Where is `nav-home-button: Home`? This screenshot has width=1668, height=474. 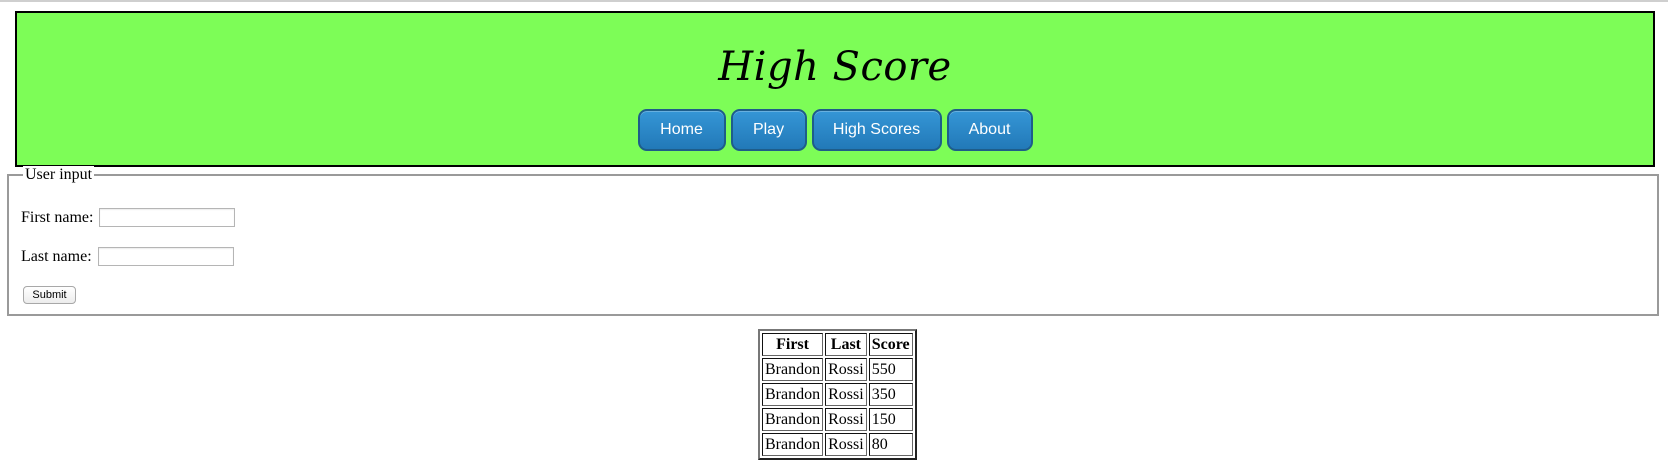
nav-home-button: Home is located at coordinates (681, 130).